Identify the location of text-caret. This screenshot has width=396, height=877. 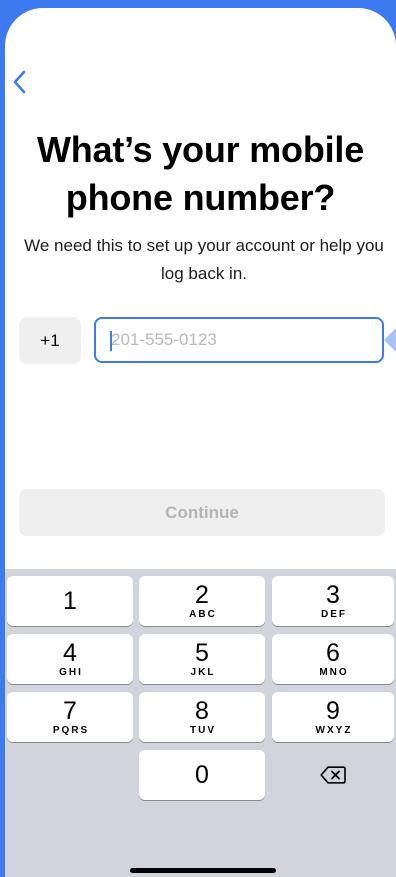
(111, 341).